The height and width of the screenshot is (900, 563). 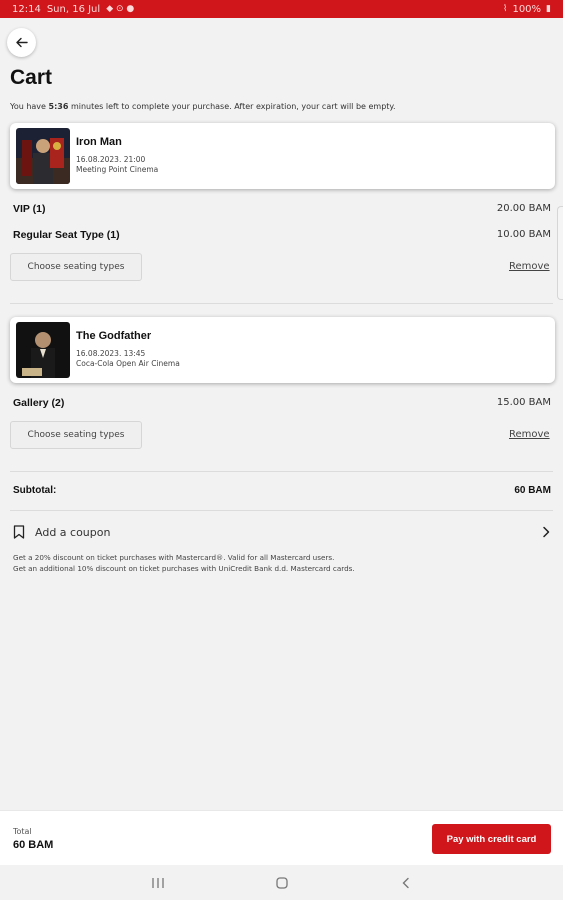 What do you see at coordinates (29, 209) in the screenshot?
I see `seat-type: VIP (1)` at bounding box center [29, 209].